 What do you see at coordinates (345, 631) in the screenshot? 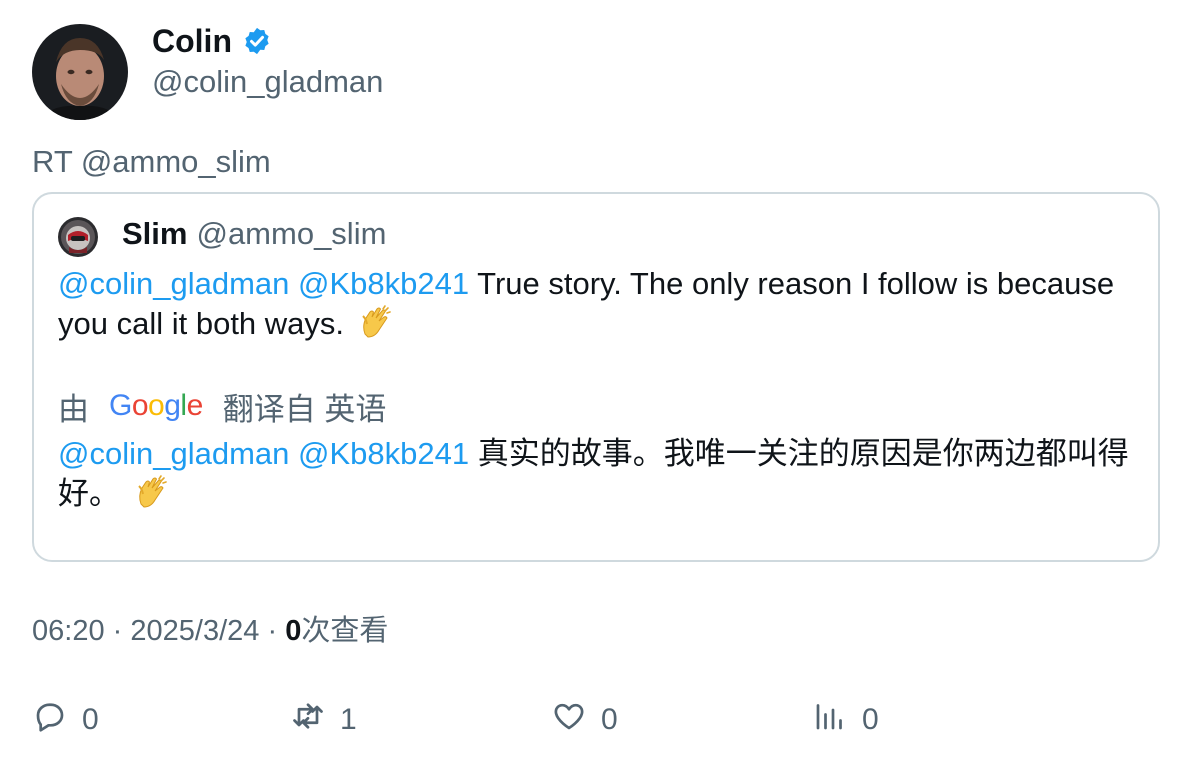
I see `views-label: 次查看` at bounding box center [345, 631].